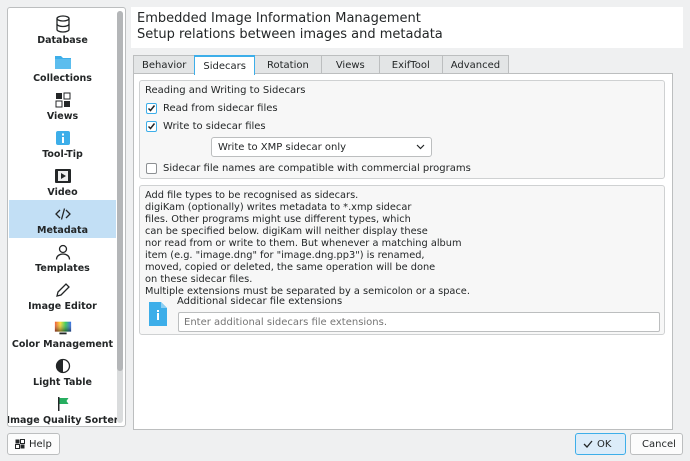  What do you see at coordinates (667, 252) in the screenshot?
I see `panel-scrollbar` at bounding box center [667, 252].